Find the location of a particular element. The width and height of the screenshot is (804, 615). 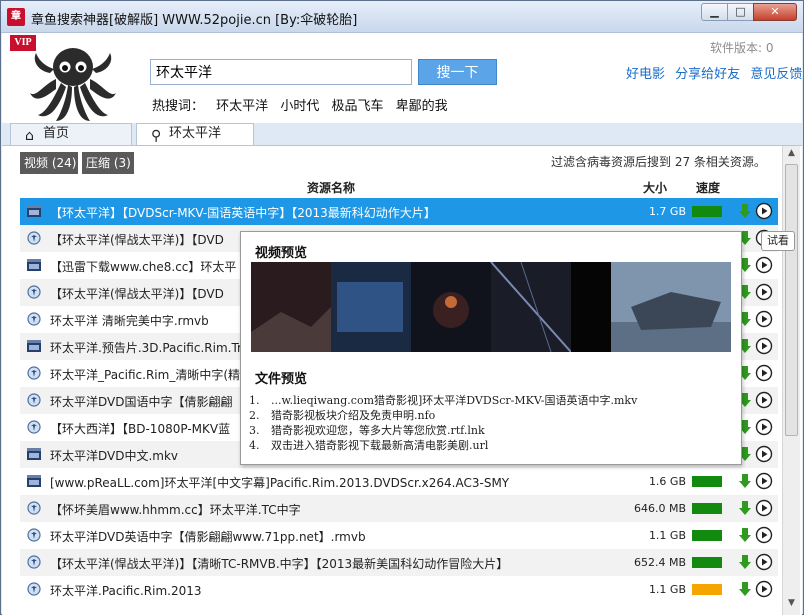

video-preview-image is located at coordinates (491, 307).